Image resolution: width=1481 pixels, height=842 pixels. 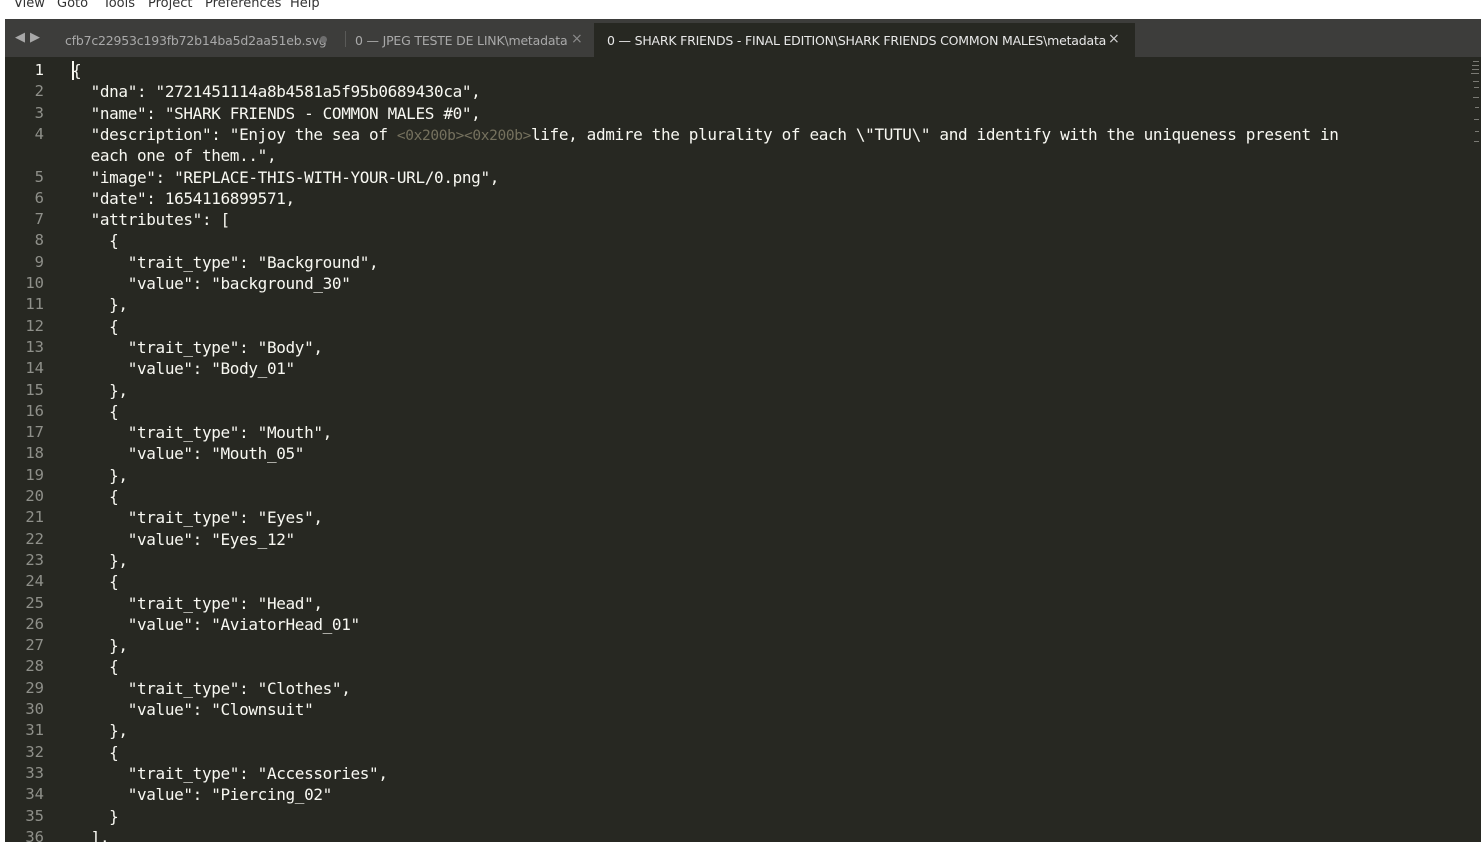 I want to click on unsaved-dot-icon, so click(x=323, y=39).